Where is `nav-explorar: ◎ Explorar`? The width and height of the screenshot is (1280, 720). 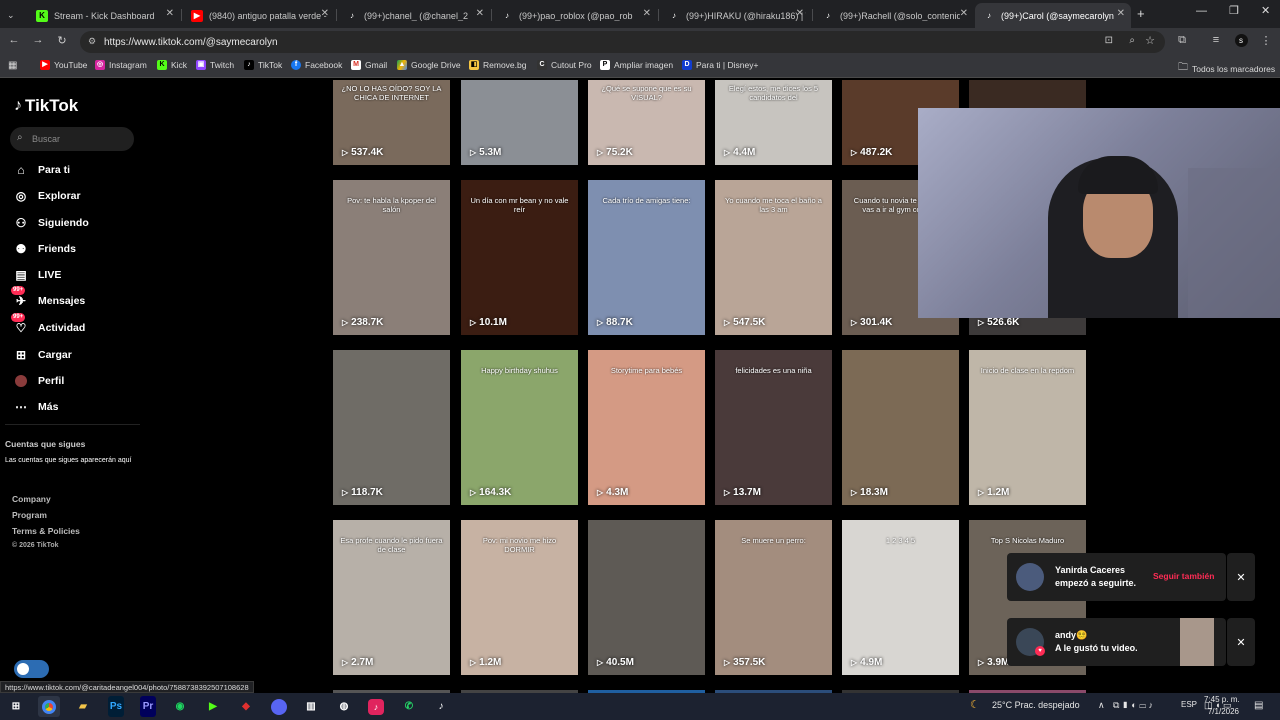 nav-explorar: ◎ Explorar is located at coordinates (47, 196).